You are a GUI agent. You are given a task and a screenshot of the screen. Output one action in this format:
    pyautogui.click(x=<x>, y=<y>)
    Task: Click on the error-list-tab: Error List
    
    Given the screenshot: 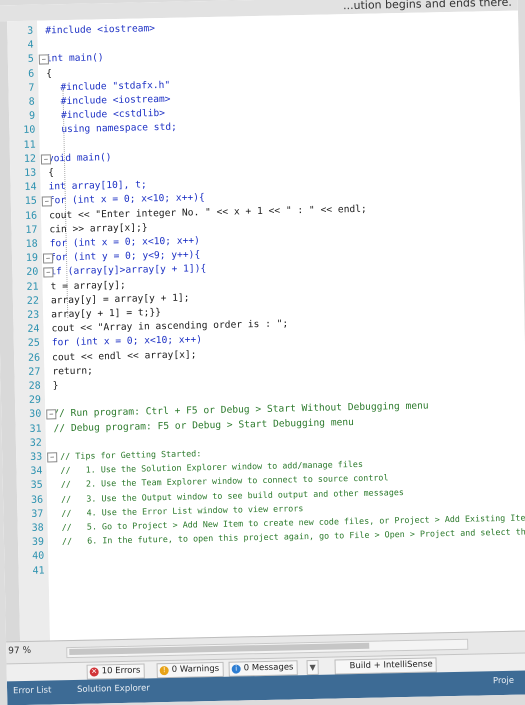 What is the action you would take?
    pyautogui.click(x=32, y=690)
    